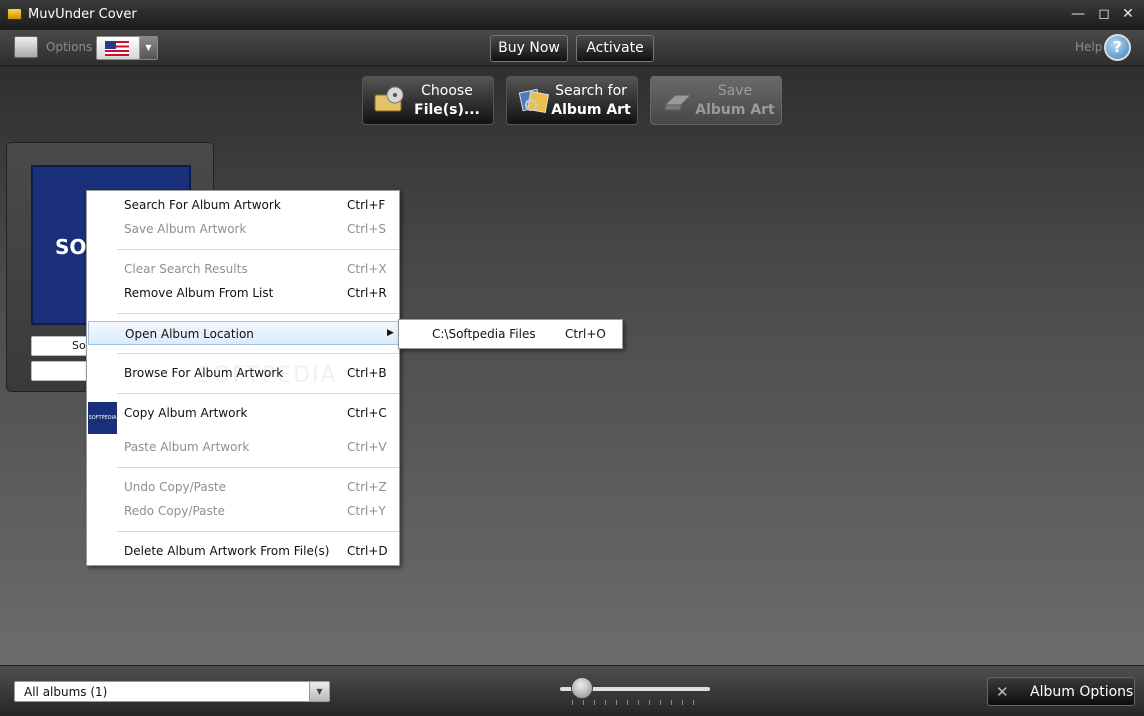 This screenshot has height=716, width=1144. Describe the element at coordinates (636, 702) in the screenshot. I see `slider-ticks` at that location.